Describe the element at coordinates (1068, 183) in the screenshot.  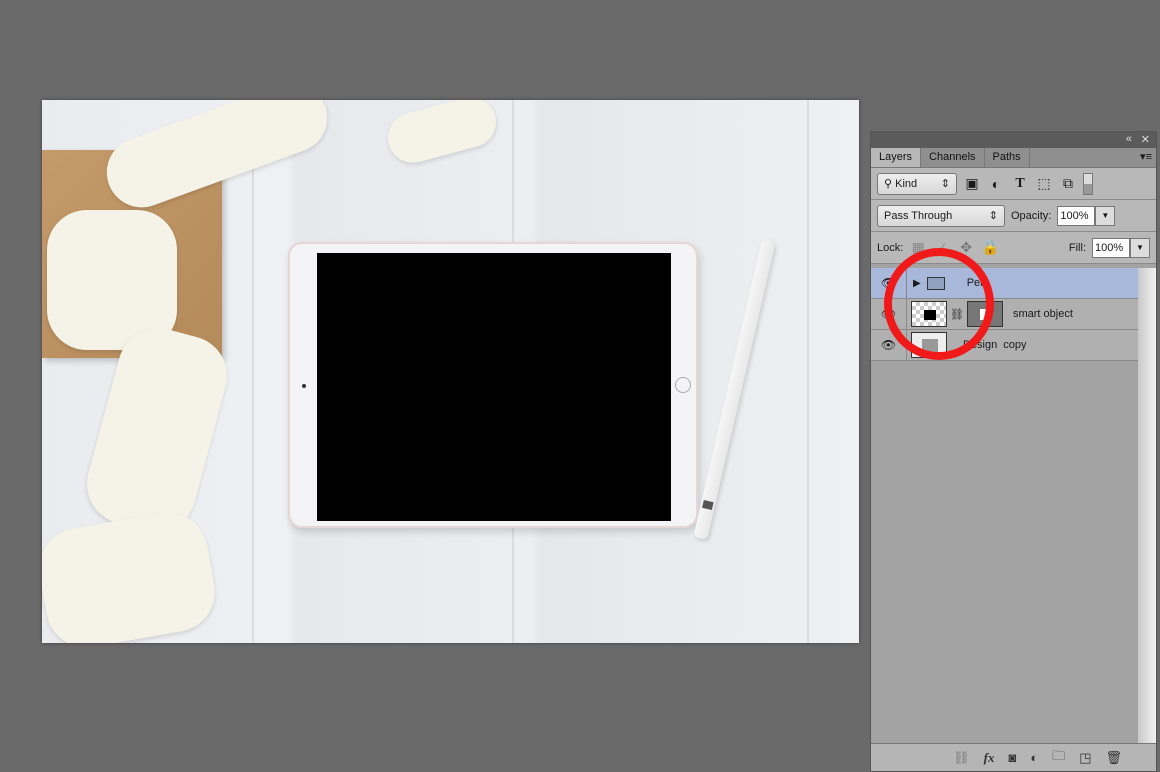
I see `smart-object-filter-icon: ⧉` at that location.